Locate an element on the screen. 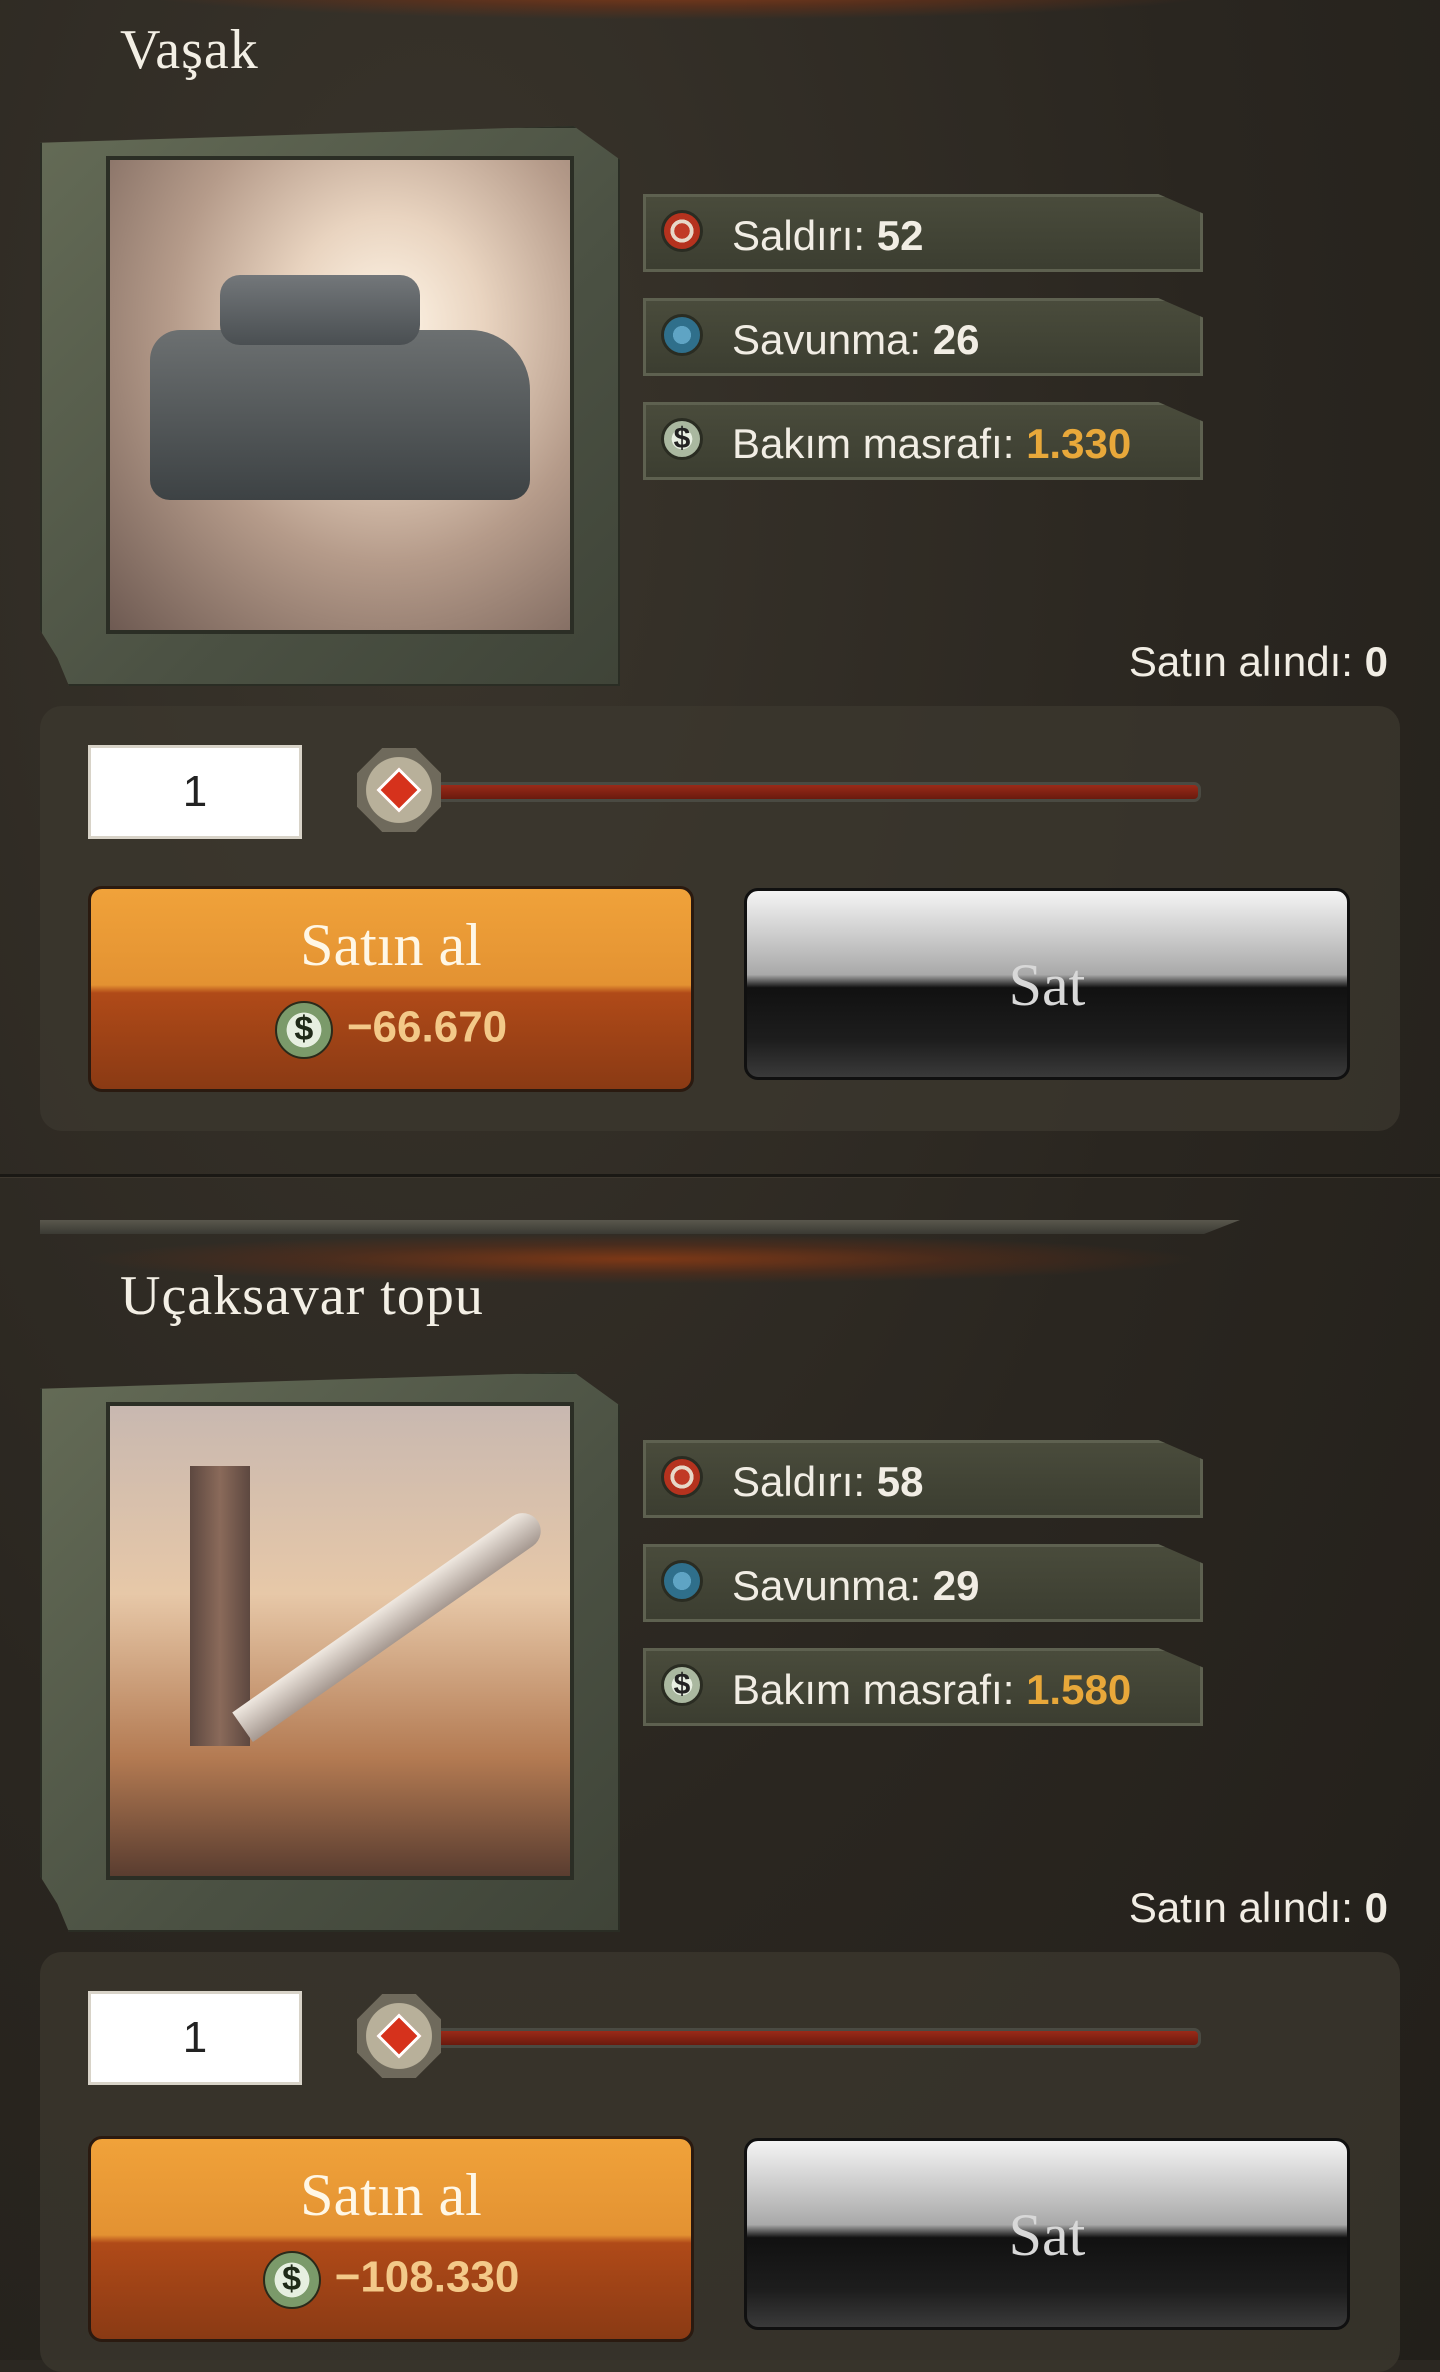 Image resolution: width=1440 pixels, height=2372 pixels. stat-attack: Saldırı: 58 is located at coordinates (923, 1479).